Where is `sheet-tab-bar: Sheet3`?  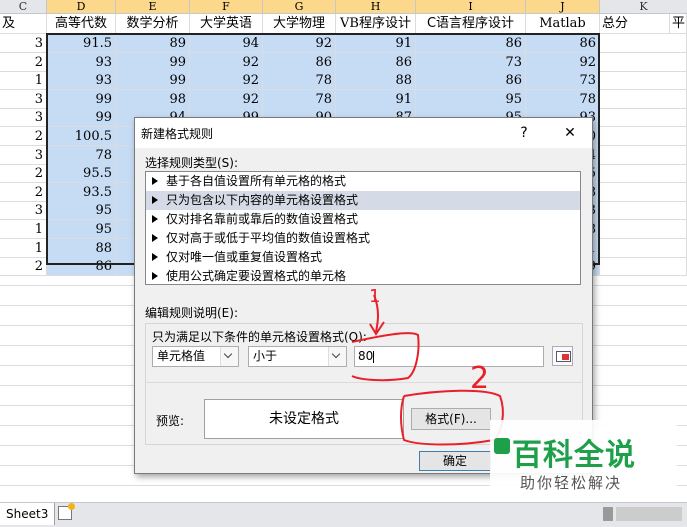
sheet-tab-bar: Sheet3 is located at coordinates (343, 514).